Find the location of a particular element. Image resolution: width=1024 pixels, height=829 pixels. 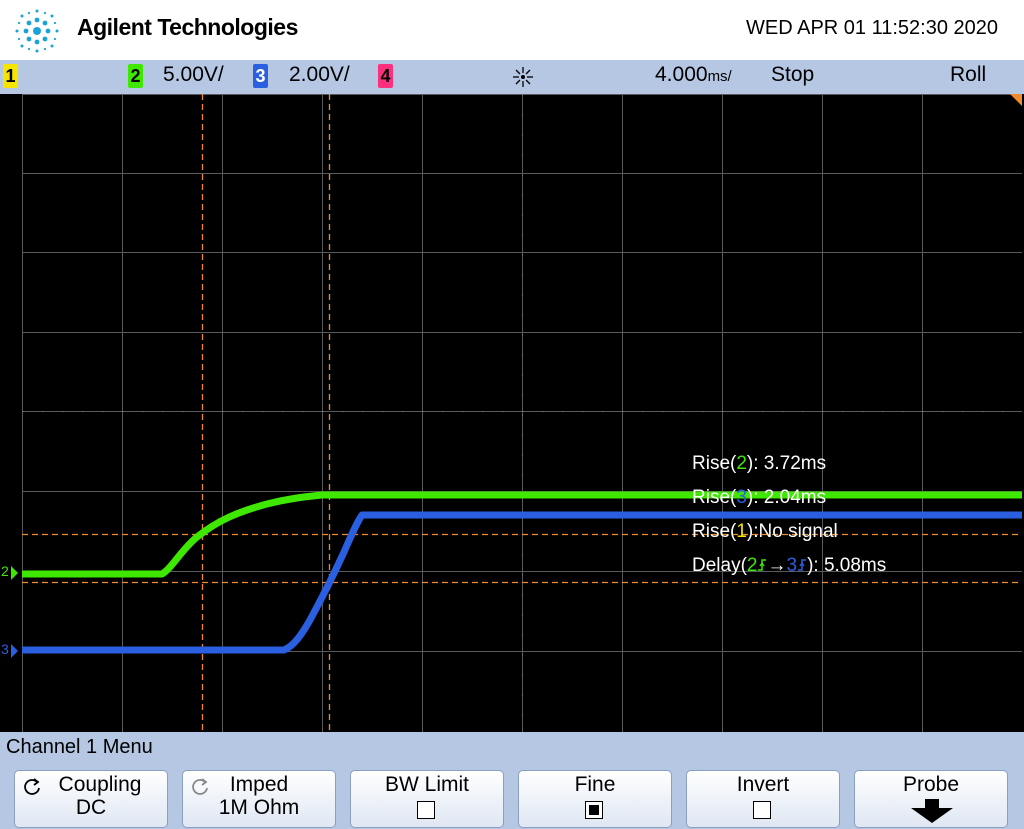

channel-2-ground-marker: 2 is located at coordinates (10, 573).